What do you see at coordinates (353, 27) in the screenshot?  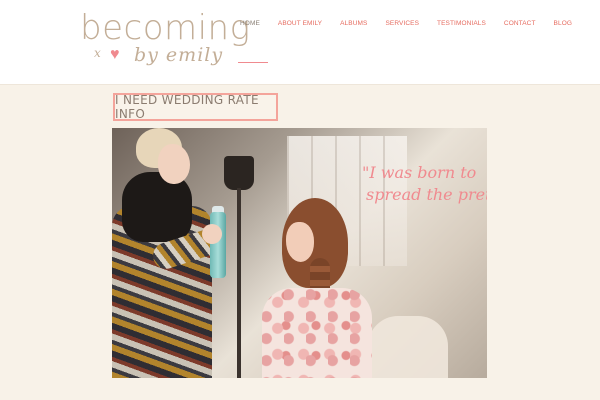 I see `nav-albums: ALBUMS` at bounding box center [353, 27].